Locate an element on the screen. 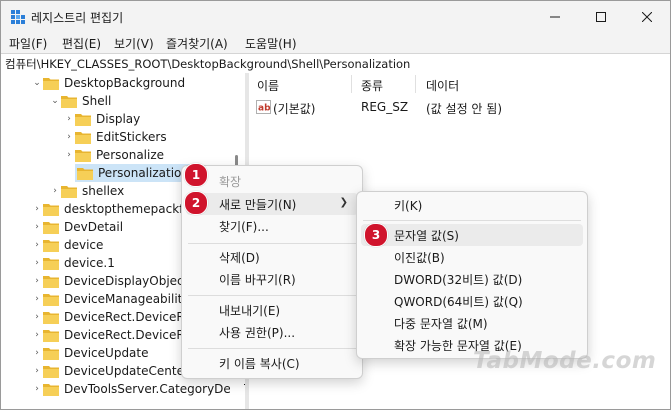 The height and width of the screenshot is (410, 671). minimize-icon is located at coordinates (555, 17).